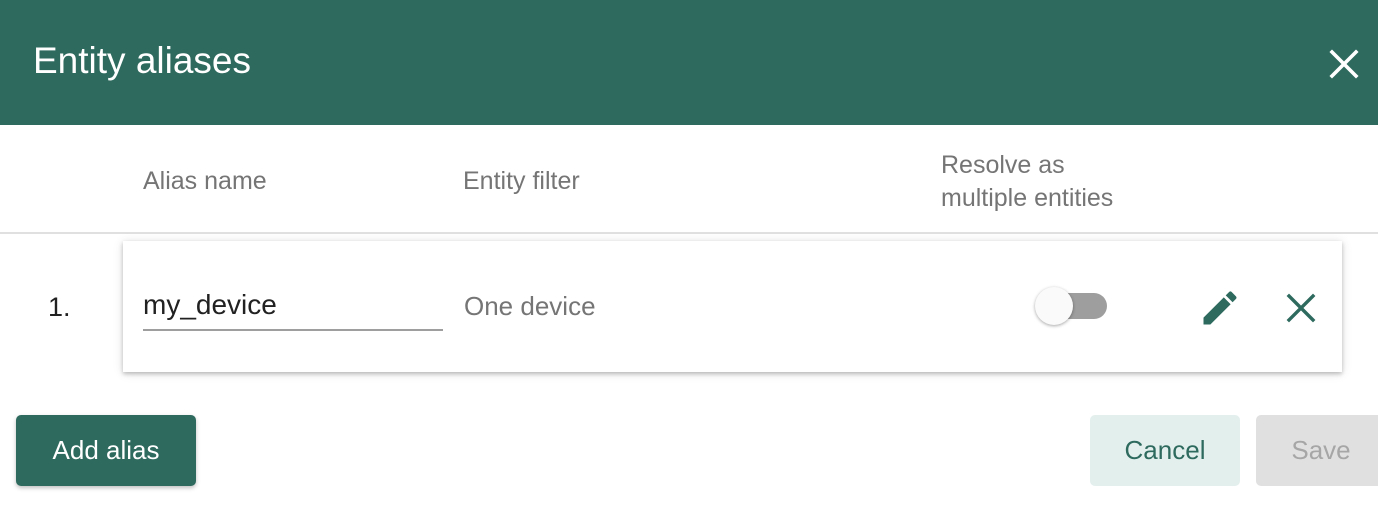 The image size is (1378, 512). I want to click on resolve-header-line-1: Resolve as, so click(1003, 165).